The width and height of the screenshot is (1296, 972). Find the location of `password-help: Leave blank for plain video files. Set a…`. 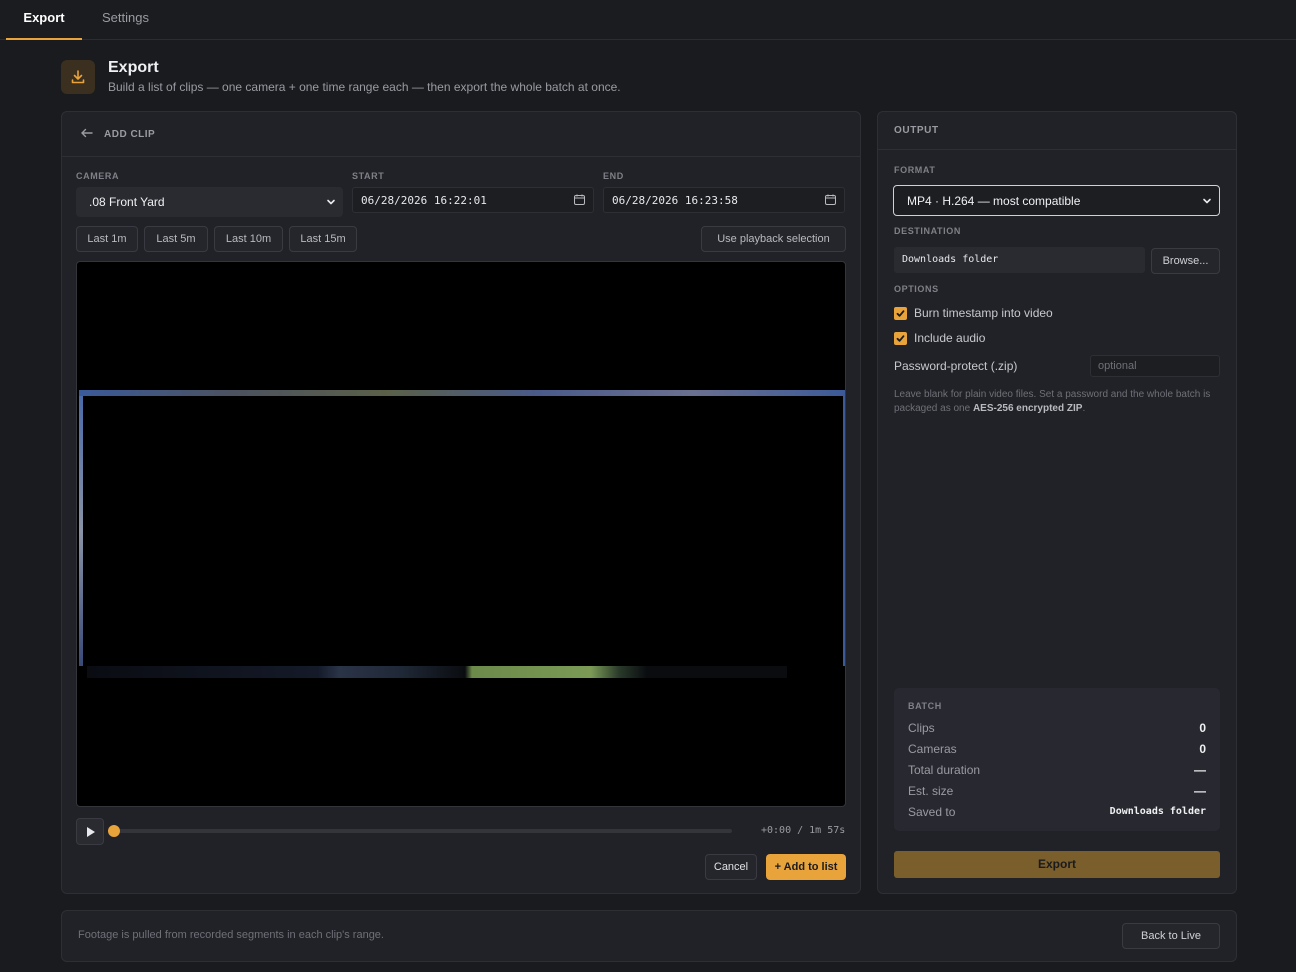

password-help: Leave blank for plain video files. Set a… is located at coordinates (1057, 402).